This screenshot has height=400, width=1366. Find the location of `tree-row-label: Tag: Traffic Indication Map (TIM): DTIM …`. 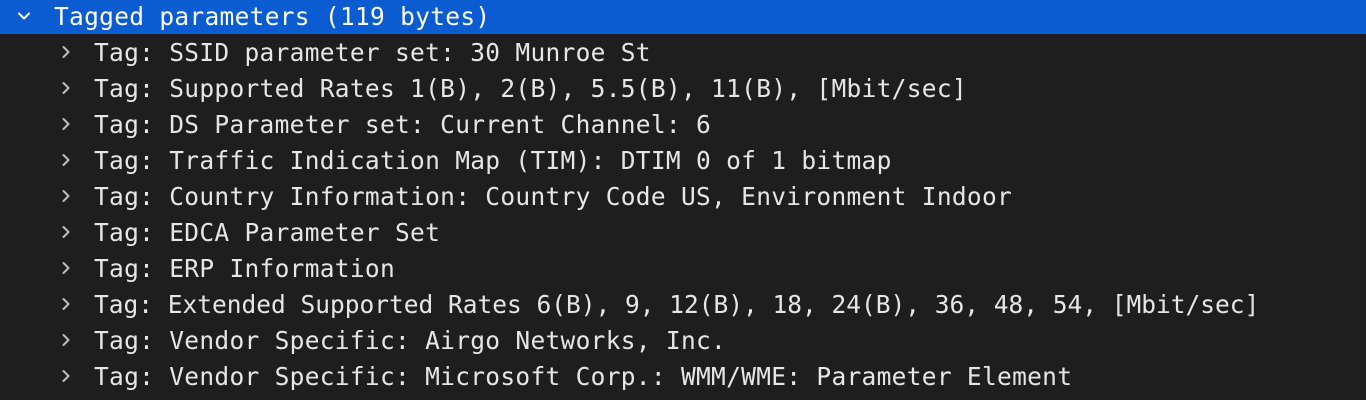

tree-row-label: Tag: Traffic Indication Map (TIM): DTIM … is located at coordinates (493, 160).